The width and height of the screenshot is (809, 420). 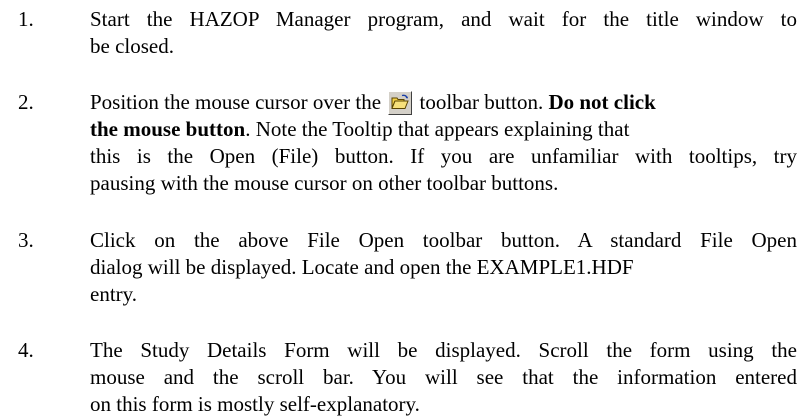 What do you see at coordinates (114, 294) in the screenshot?
I see `step-line: entry.` at bounding box center [114, 294].